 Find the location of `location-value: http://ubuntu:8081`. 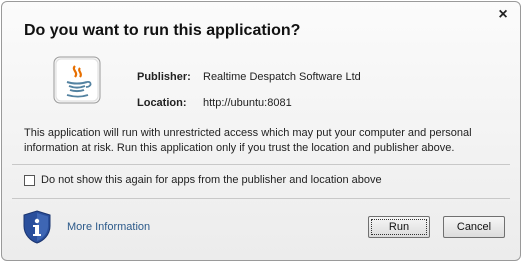

location-value: http://ubuntu:8081 is located at coordinates (247, 103).